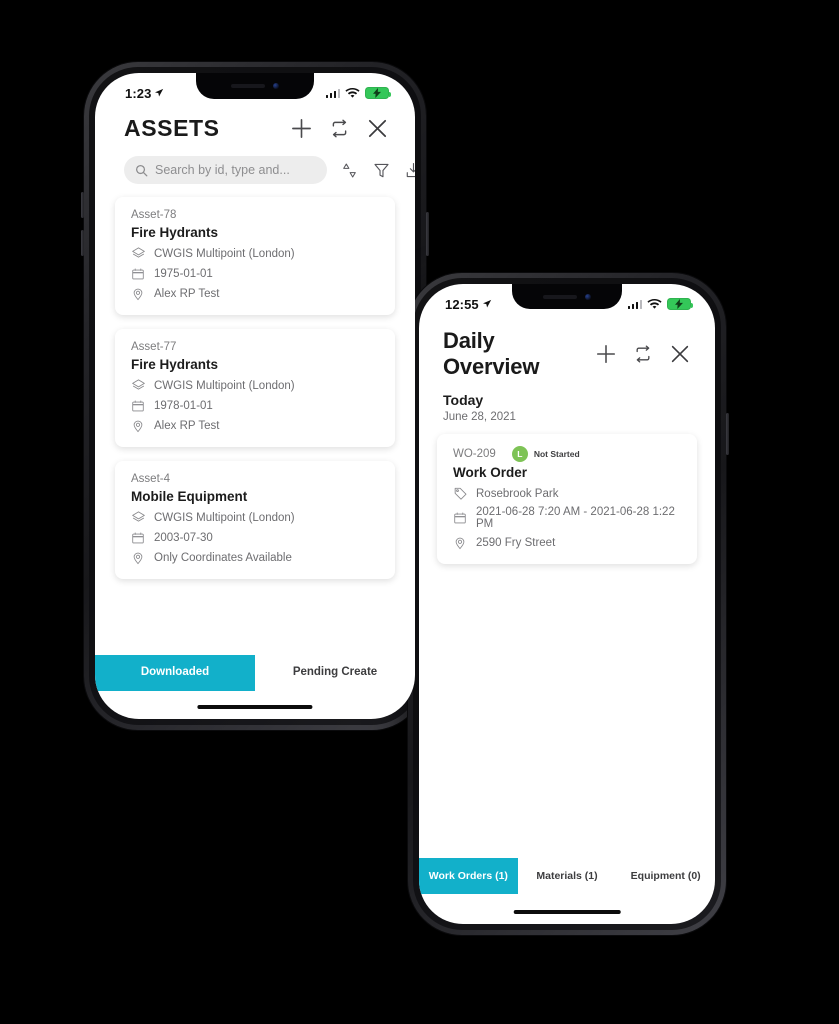 This screenshot has height=1024, width=839. What do you see at coordinates (335, 673) in the screenshot?
I see `tab-pending-create: Pending Create` at bounding box center [335, 673].